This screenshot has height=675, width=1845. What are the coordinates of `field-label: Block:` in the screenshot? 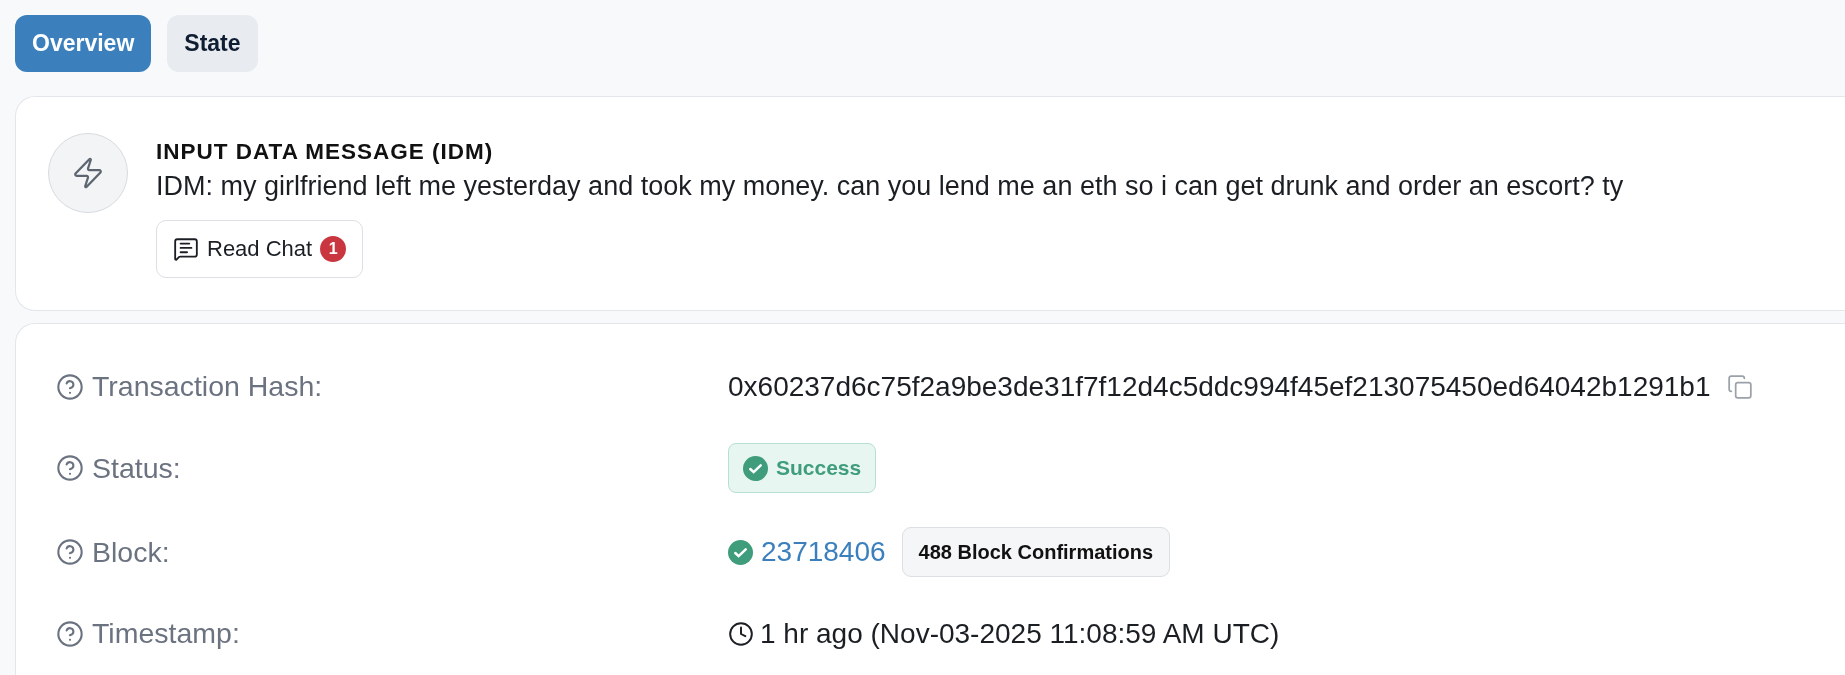 It's located at (131, 552).